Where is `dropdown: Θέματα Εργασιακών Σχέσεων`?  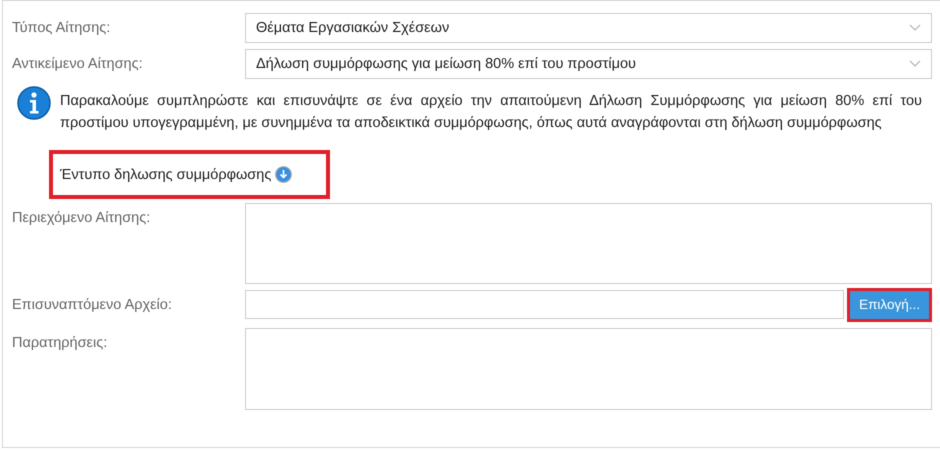
dropdown: Θέματα Εργασιακών Σχέσεων is located at coordinates (588, 28).